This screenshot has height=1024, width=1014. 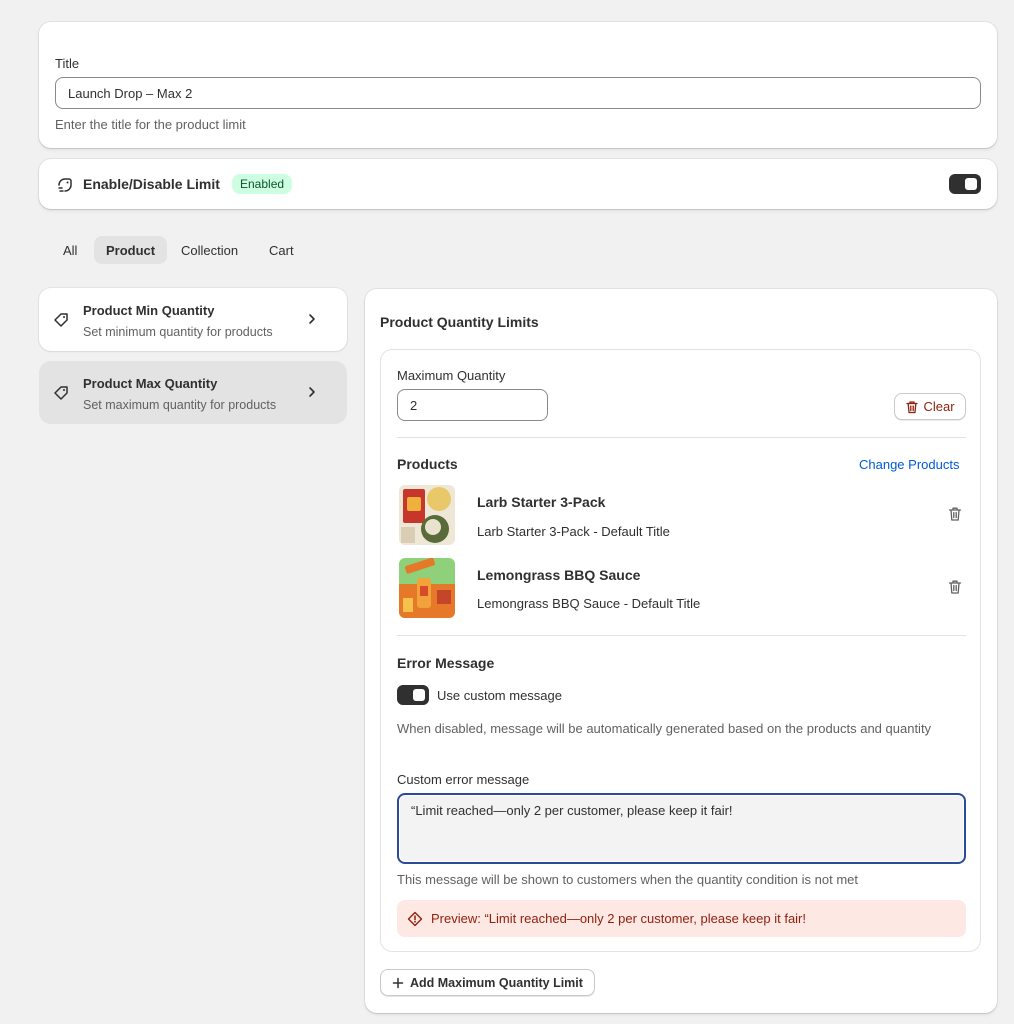 I want to click on product-variant: Larb Starter 3-Pack - Default Title, so click(x=573, y=531).